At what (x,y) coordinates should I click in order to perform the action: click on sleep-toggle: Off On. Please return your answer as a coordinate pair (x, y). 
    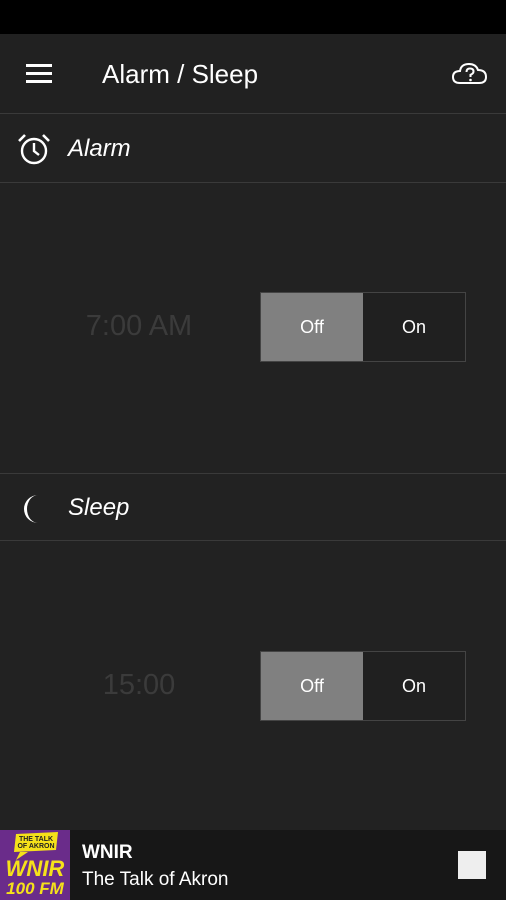
    Looking at the image, I should click on (363, 686).